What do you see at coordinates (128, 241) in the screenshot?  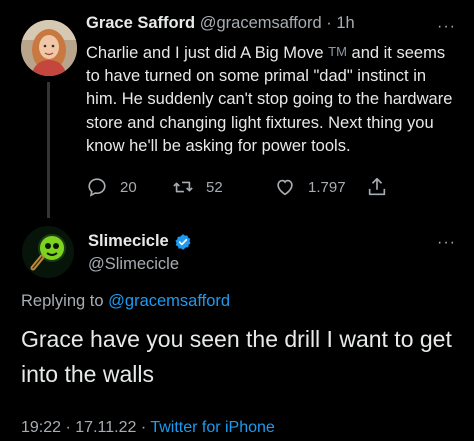 I see `reply-author-name: Slimecicle` at bounding box center [128, 241].